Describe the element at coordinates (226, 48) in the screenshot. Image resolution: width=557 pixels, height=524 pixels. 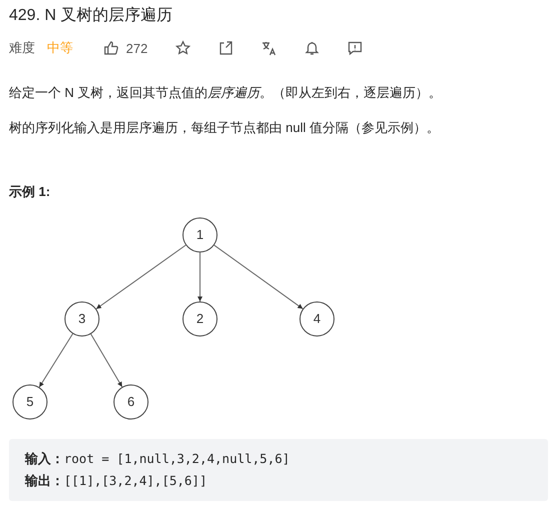
I see `share-icon` at that location.